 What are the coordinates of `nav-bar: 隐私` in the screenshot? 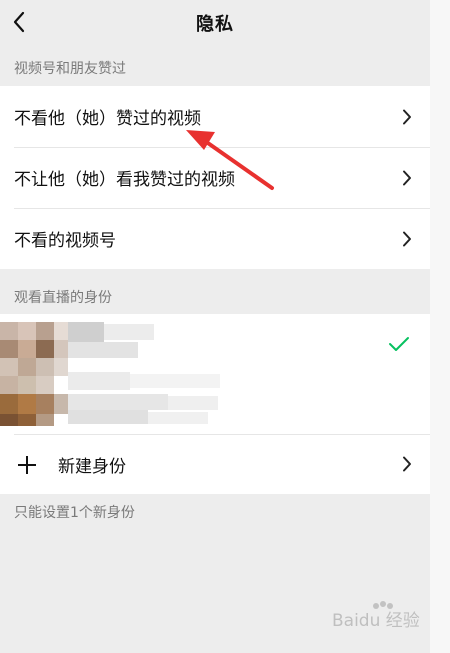 It's located at (215, 24).